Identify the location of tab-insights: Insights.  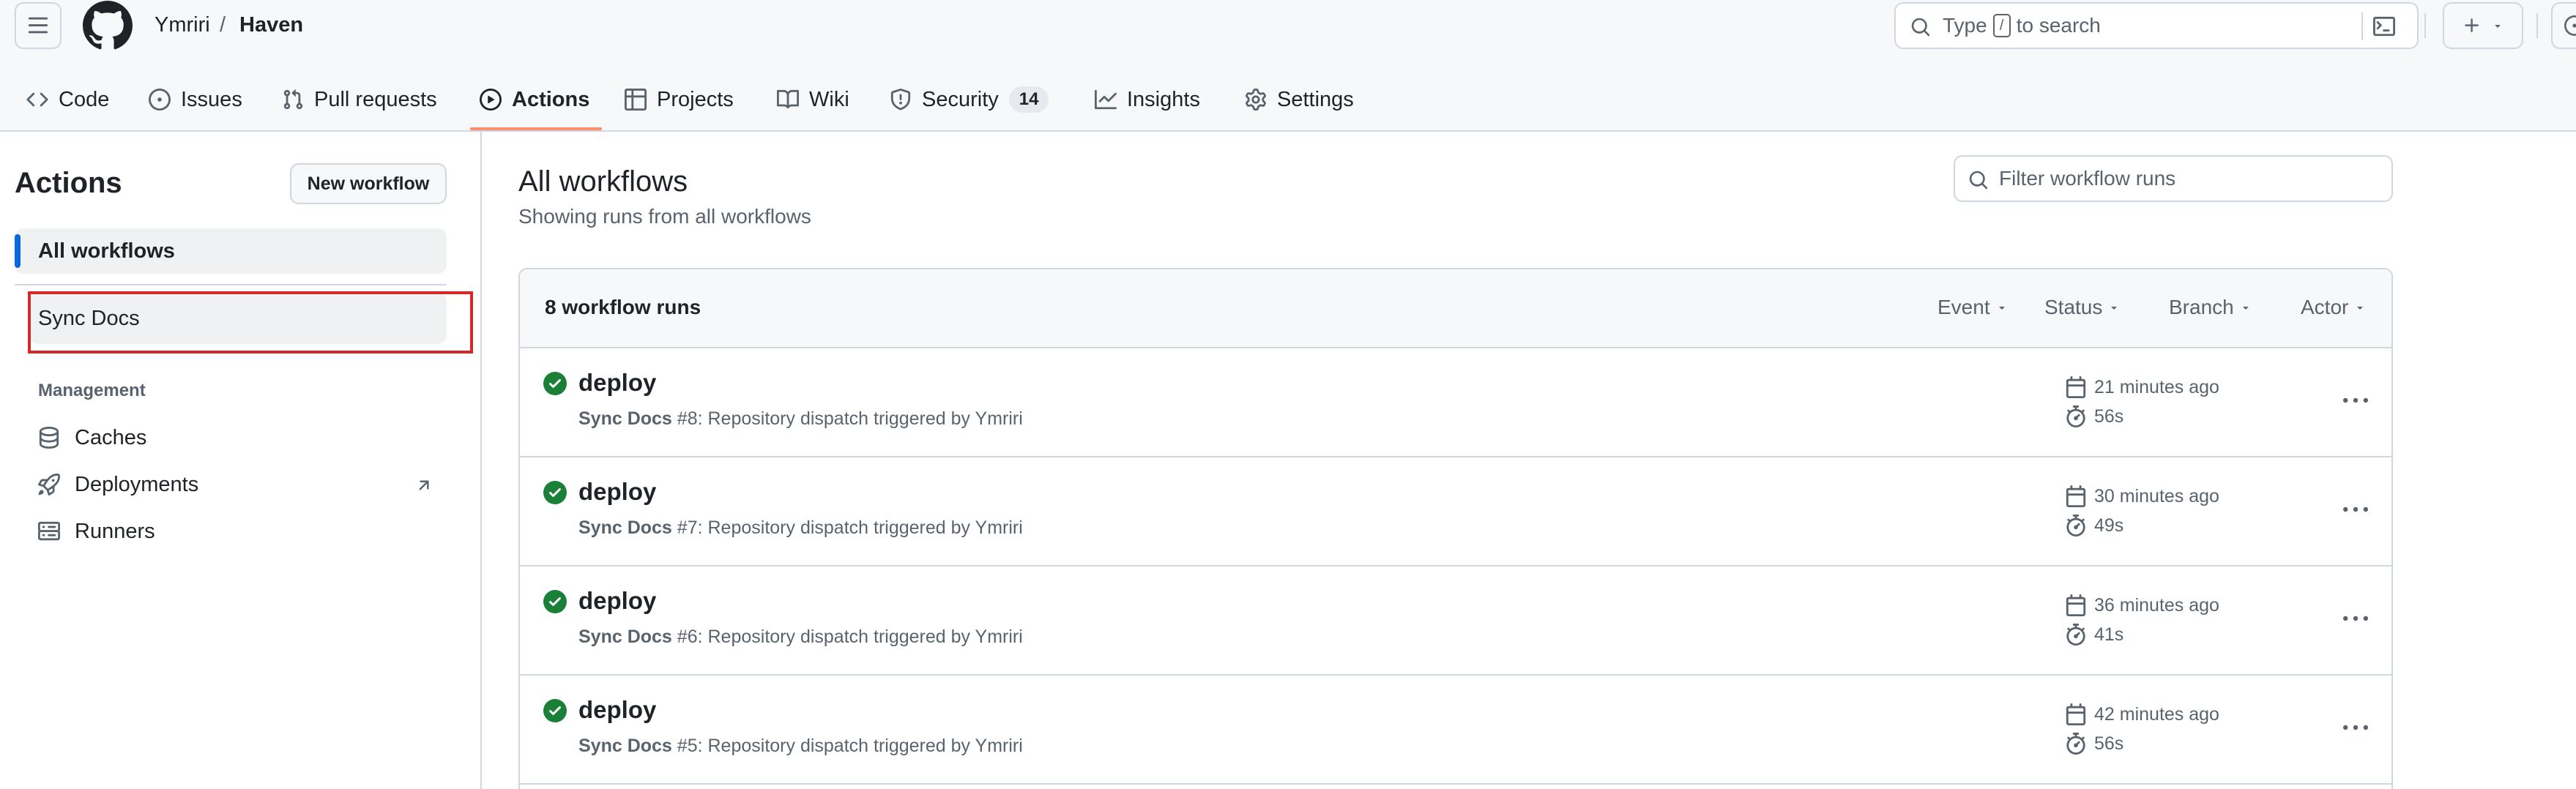
(1147, 100).